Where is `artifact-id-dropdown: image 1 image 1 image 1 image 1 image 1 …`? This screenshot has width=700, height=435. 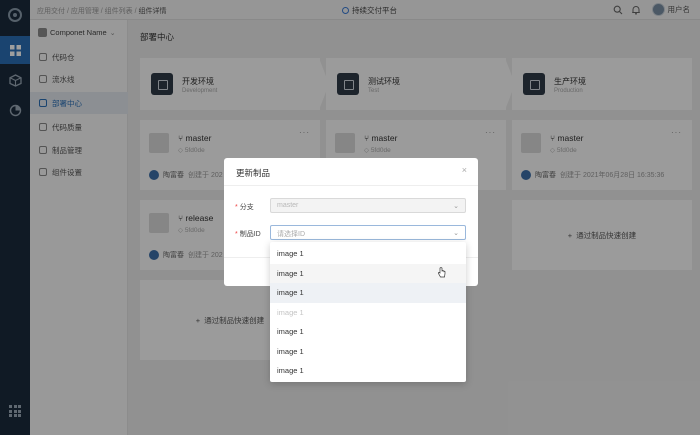 artifact-id-dropdown: image 1 image 1 image 1 image 1 image 1 … is located at coordinates (368, 312).